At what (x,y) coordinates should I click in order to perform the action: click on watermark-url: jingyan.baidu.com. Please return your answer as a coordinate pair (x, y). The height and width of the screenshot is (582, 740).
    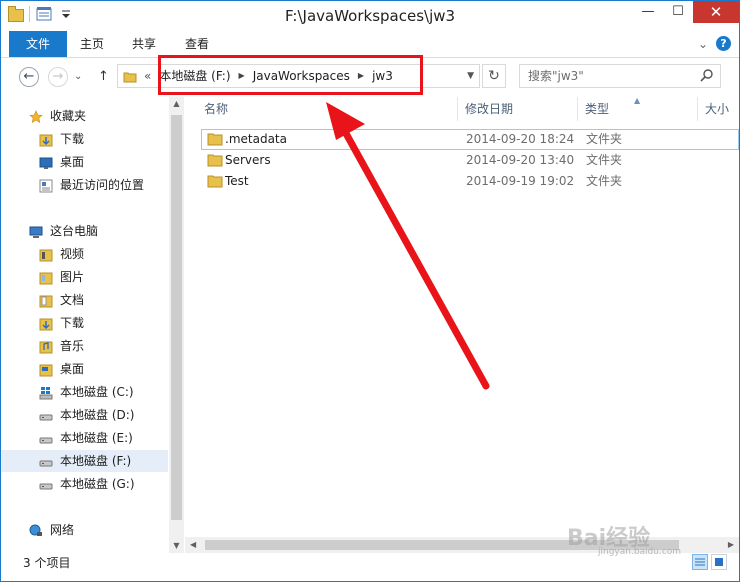
    Looking at the image, I should click on (640, 552).